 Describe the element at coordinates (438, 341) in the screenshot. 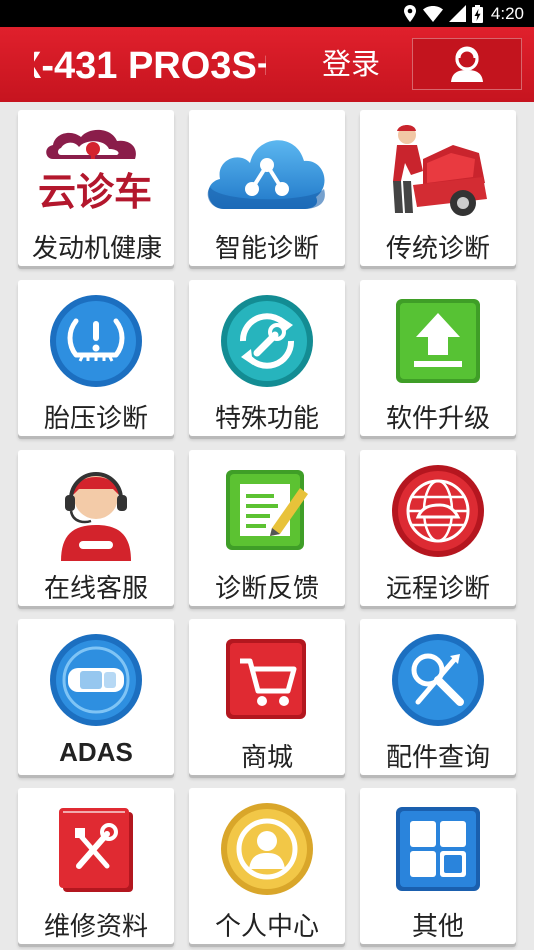

I see `upload-arrow-icon` at that location.